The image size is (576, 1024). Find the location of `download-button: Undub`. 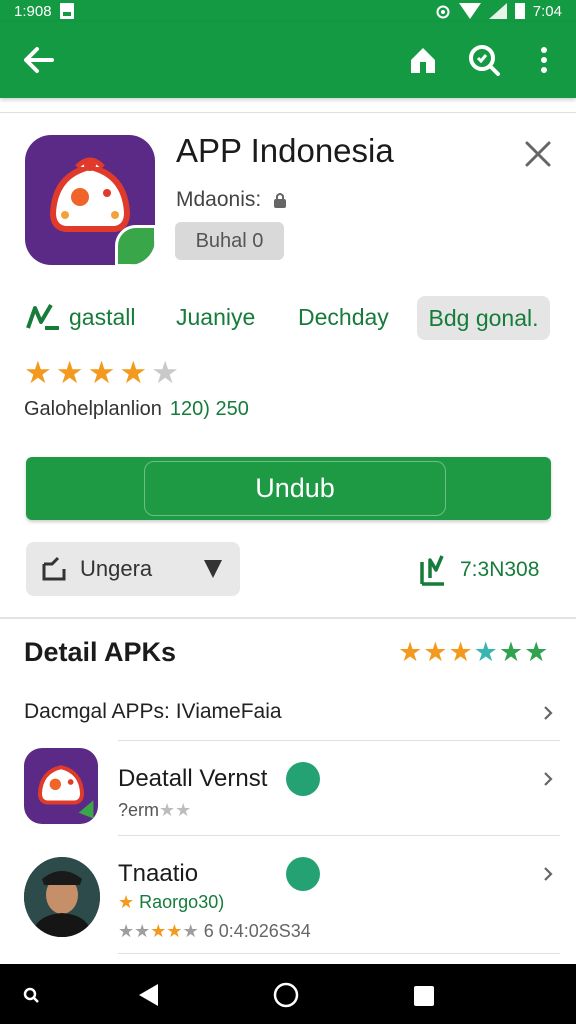

download-button: Undub is located at coordinates (288, 488).